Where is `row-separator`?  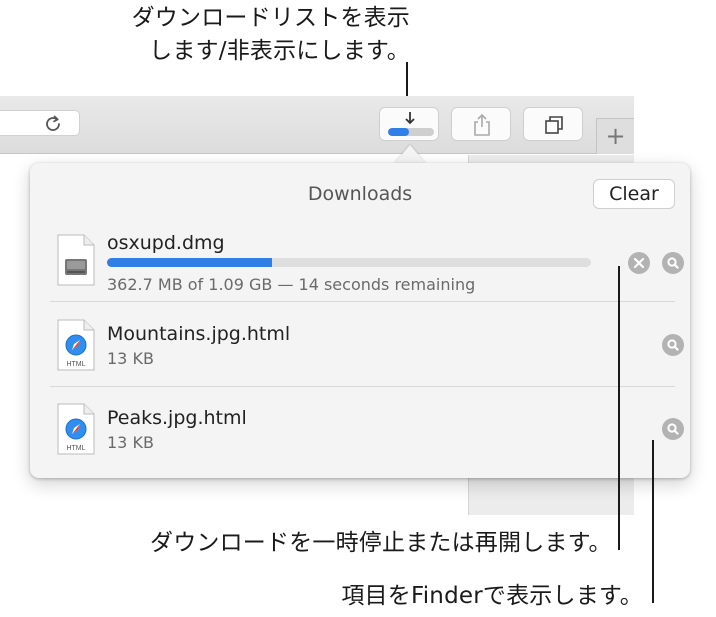
row-separator is located at coordinates (362, 301).